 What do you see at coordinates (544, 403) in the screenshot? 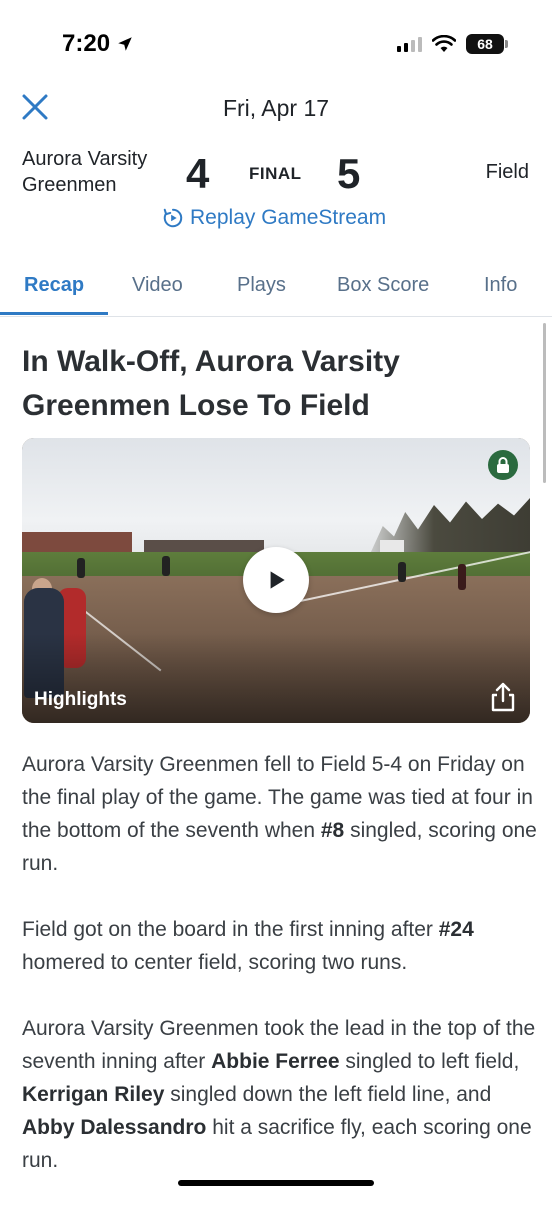
I see `scrollbar` at bounding box center [544, 403].